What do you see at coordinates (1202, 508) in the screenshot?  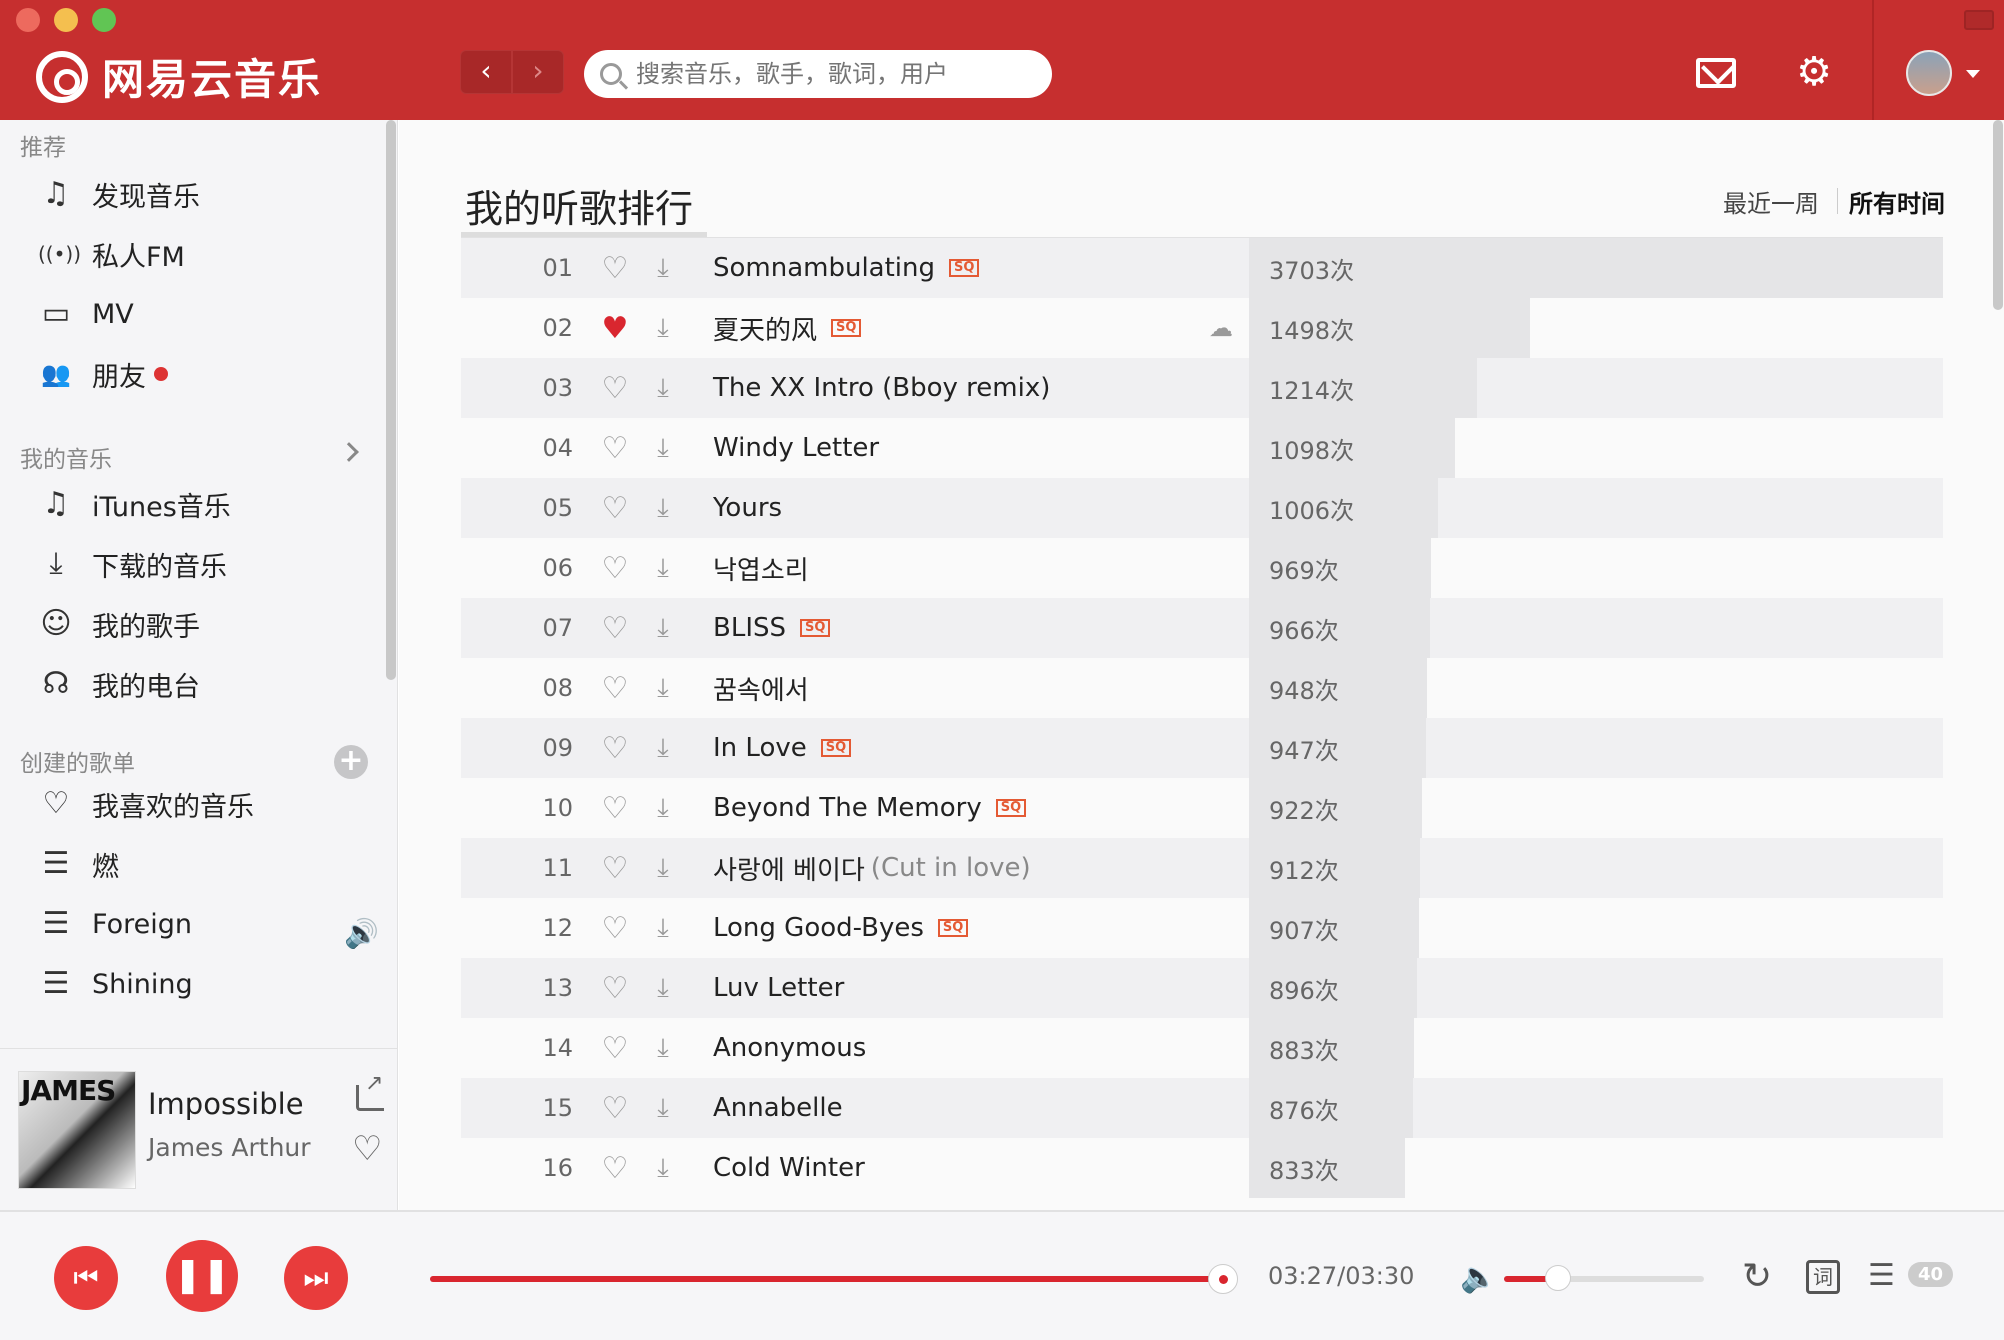 I see `table-row: 05 ♡ ⤓ Yours 1006次` at bounding box center [1202, 508].